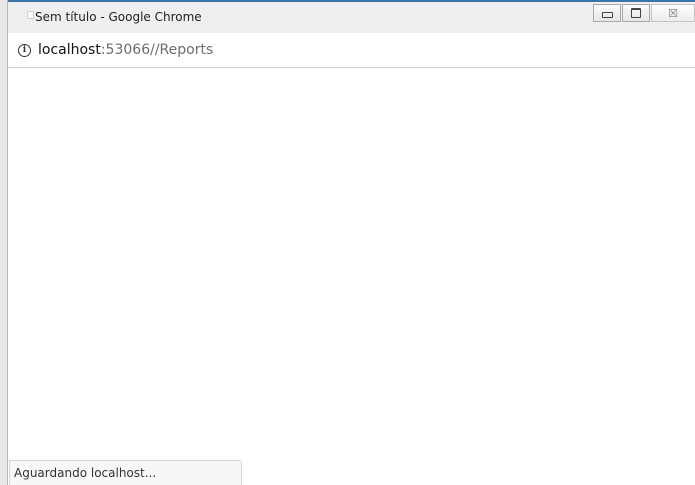 The width and height of the screenshot is (695, 485). Describe the element at coordinates (347, 16) in the screenshot. I see `title-bar: Sem título - Google Chrome ☒` at that location.